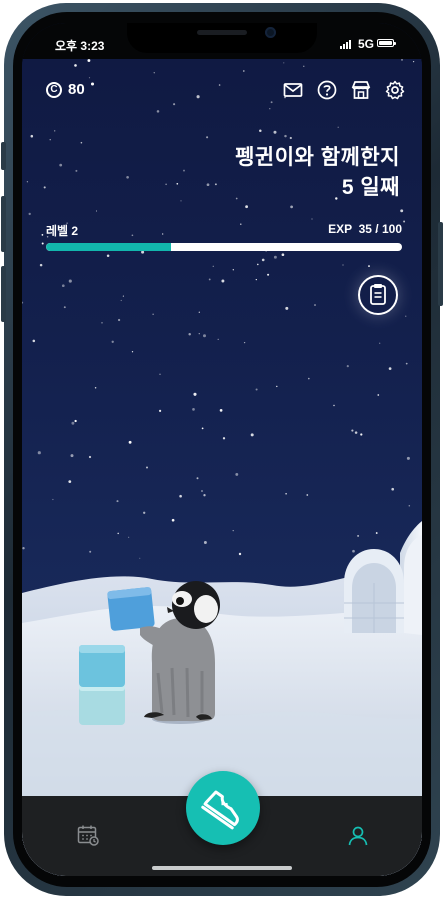 The image size is (444, 899). I want to click on walk-button, so click(223, 808).